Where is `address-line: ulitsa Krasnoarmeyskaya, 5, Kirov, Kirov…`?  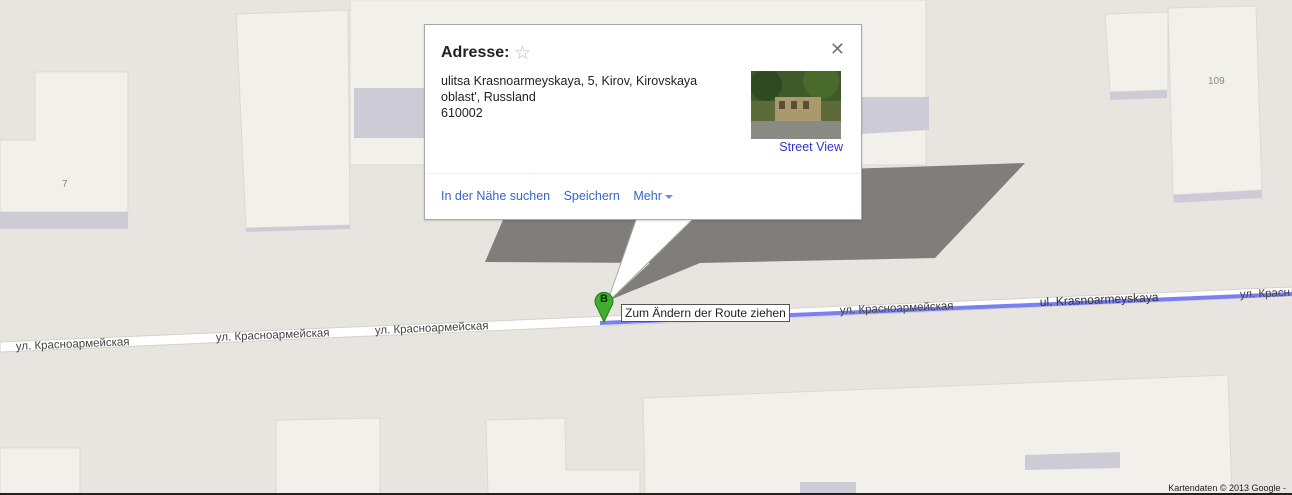 address-line: ulitsa Krasnoarmeyskaya, 5, Kirov, Kirov… is located at coordinates (569, 81).